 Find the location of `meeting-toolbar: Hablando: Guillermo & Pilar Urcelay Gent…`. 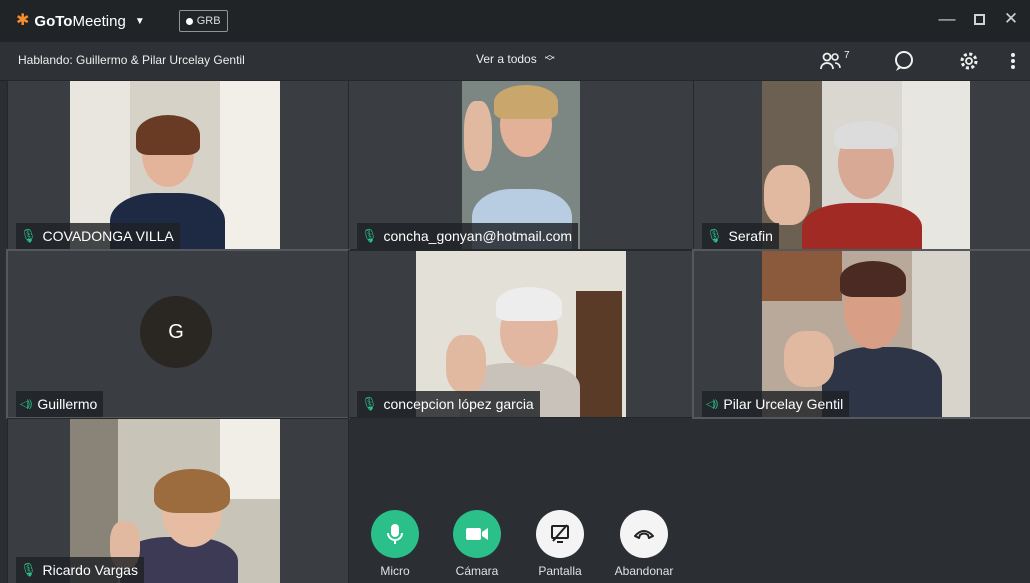

meeting-toolbar: Hablando: Guillermo & Pilar Urcelay Gent… is located at coordinates (515, 61).